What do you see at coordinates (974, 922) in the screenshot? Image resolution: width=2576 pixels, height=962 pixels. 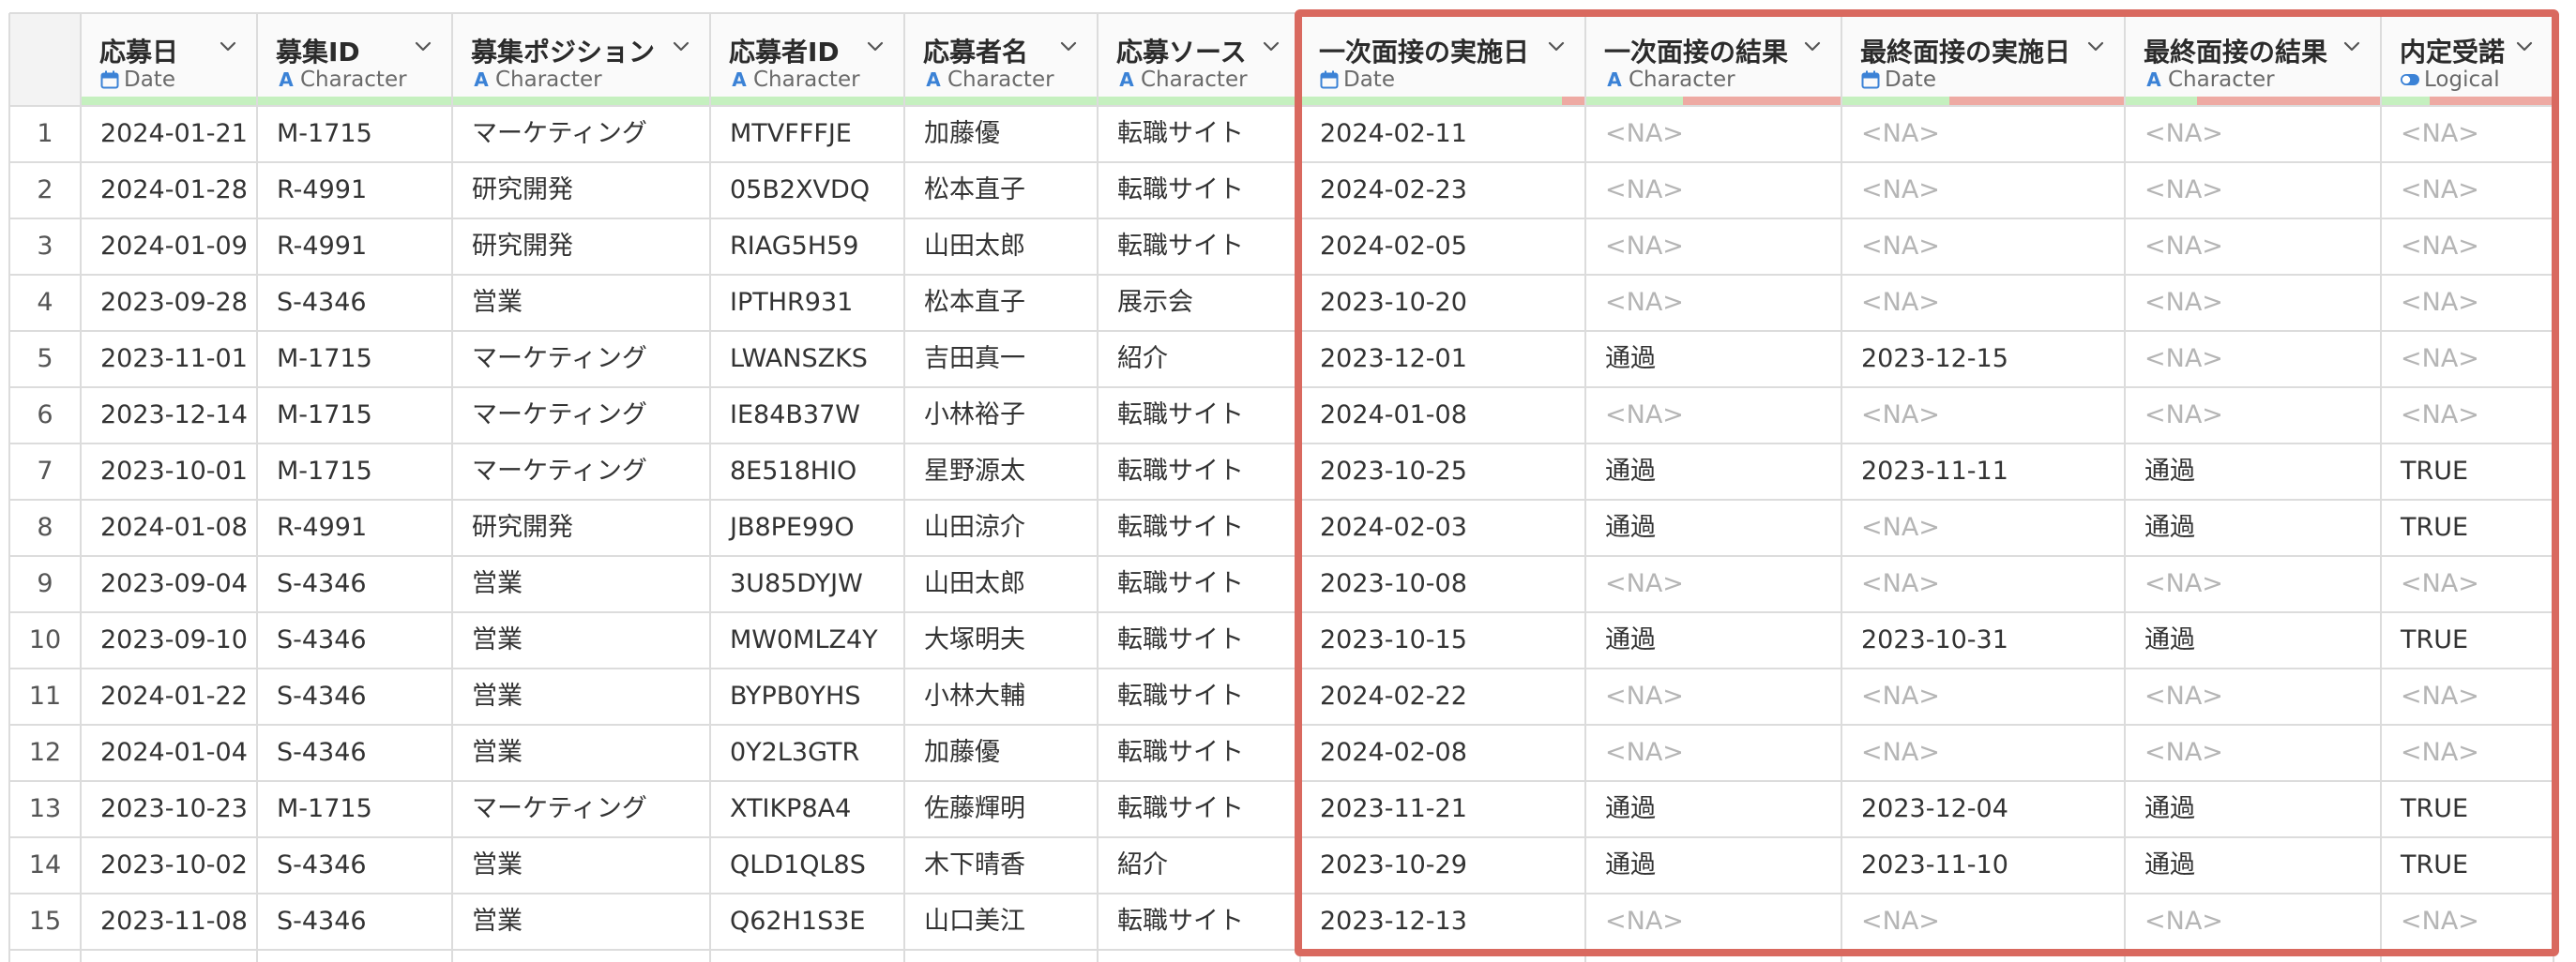 I see `table-cell: 山口美江` at bounding box center [974, 922].